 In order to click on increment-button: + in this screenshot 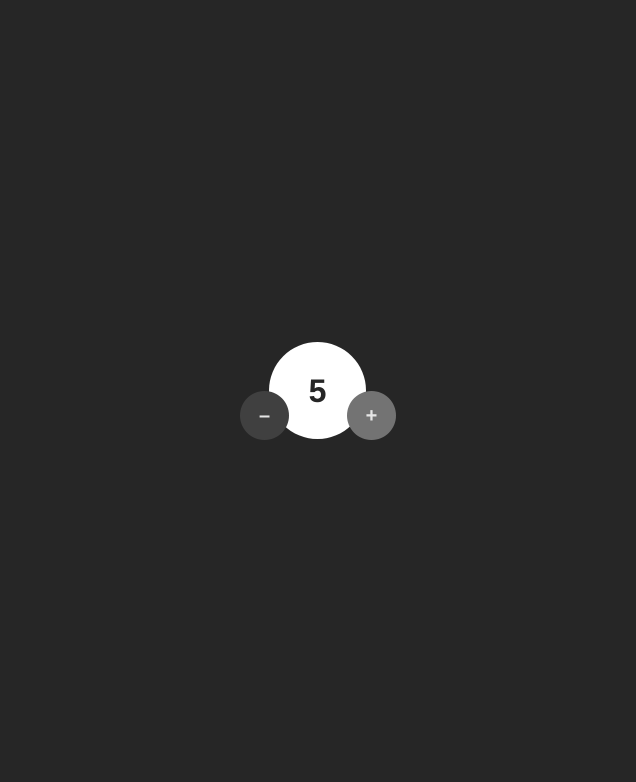, I will do `click(371, 415)`.